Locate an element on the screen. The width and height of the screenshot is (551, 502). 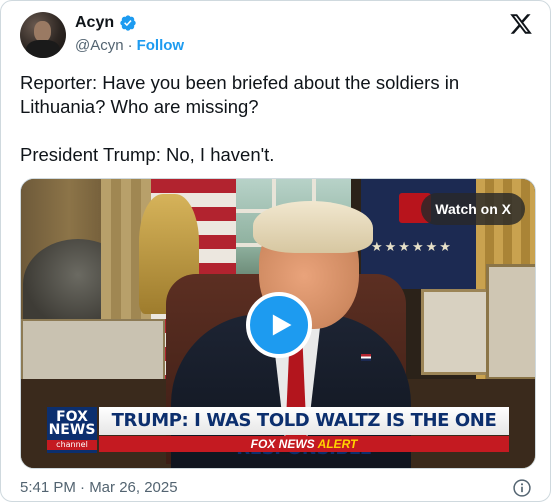
author-name-row: Acyn is located at coordinates (106, 23).